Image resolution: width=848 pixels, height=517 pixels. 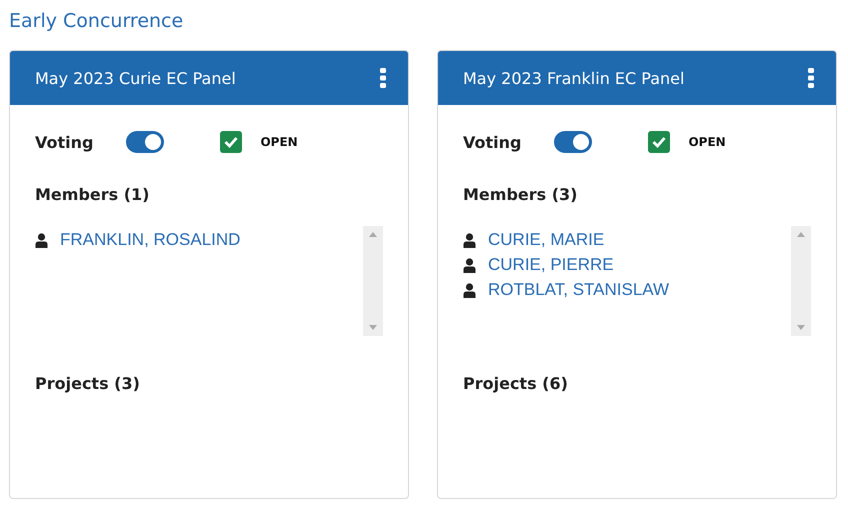 What do you see at coordinates (546, 240) in the screenshot?
I see `member-link: CURIE, MARIE` at bounding box center [546, 240].